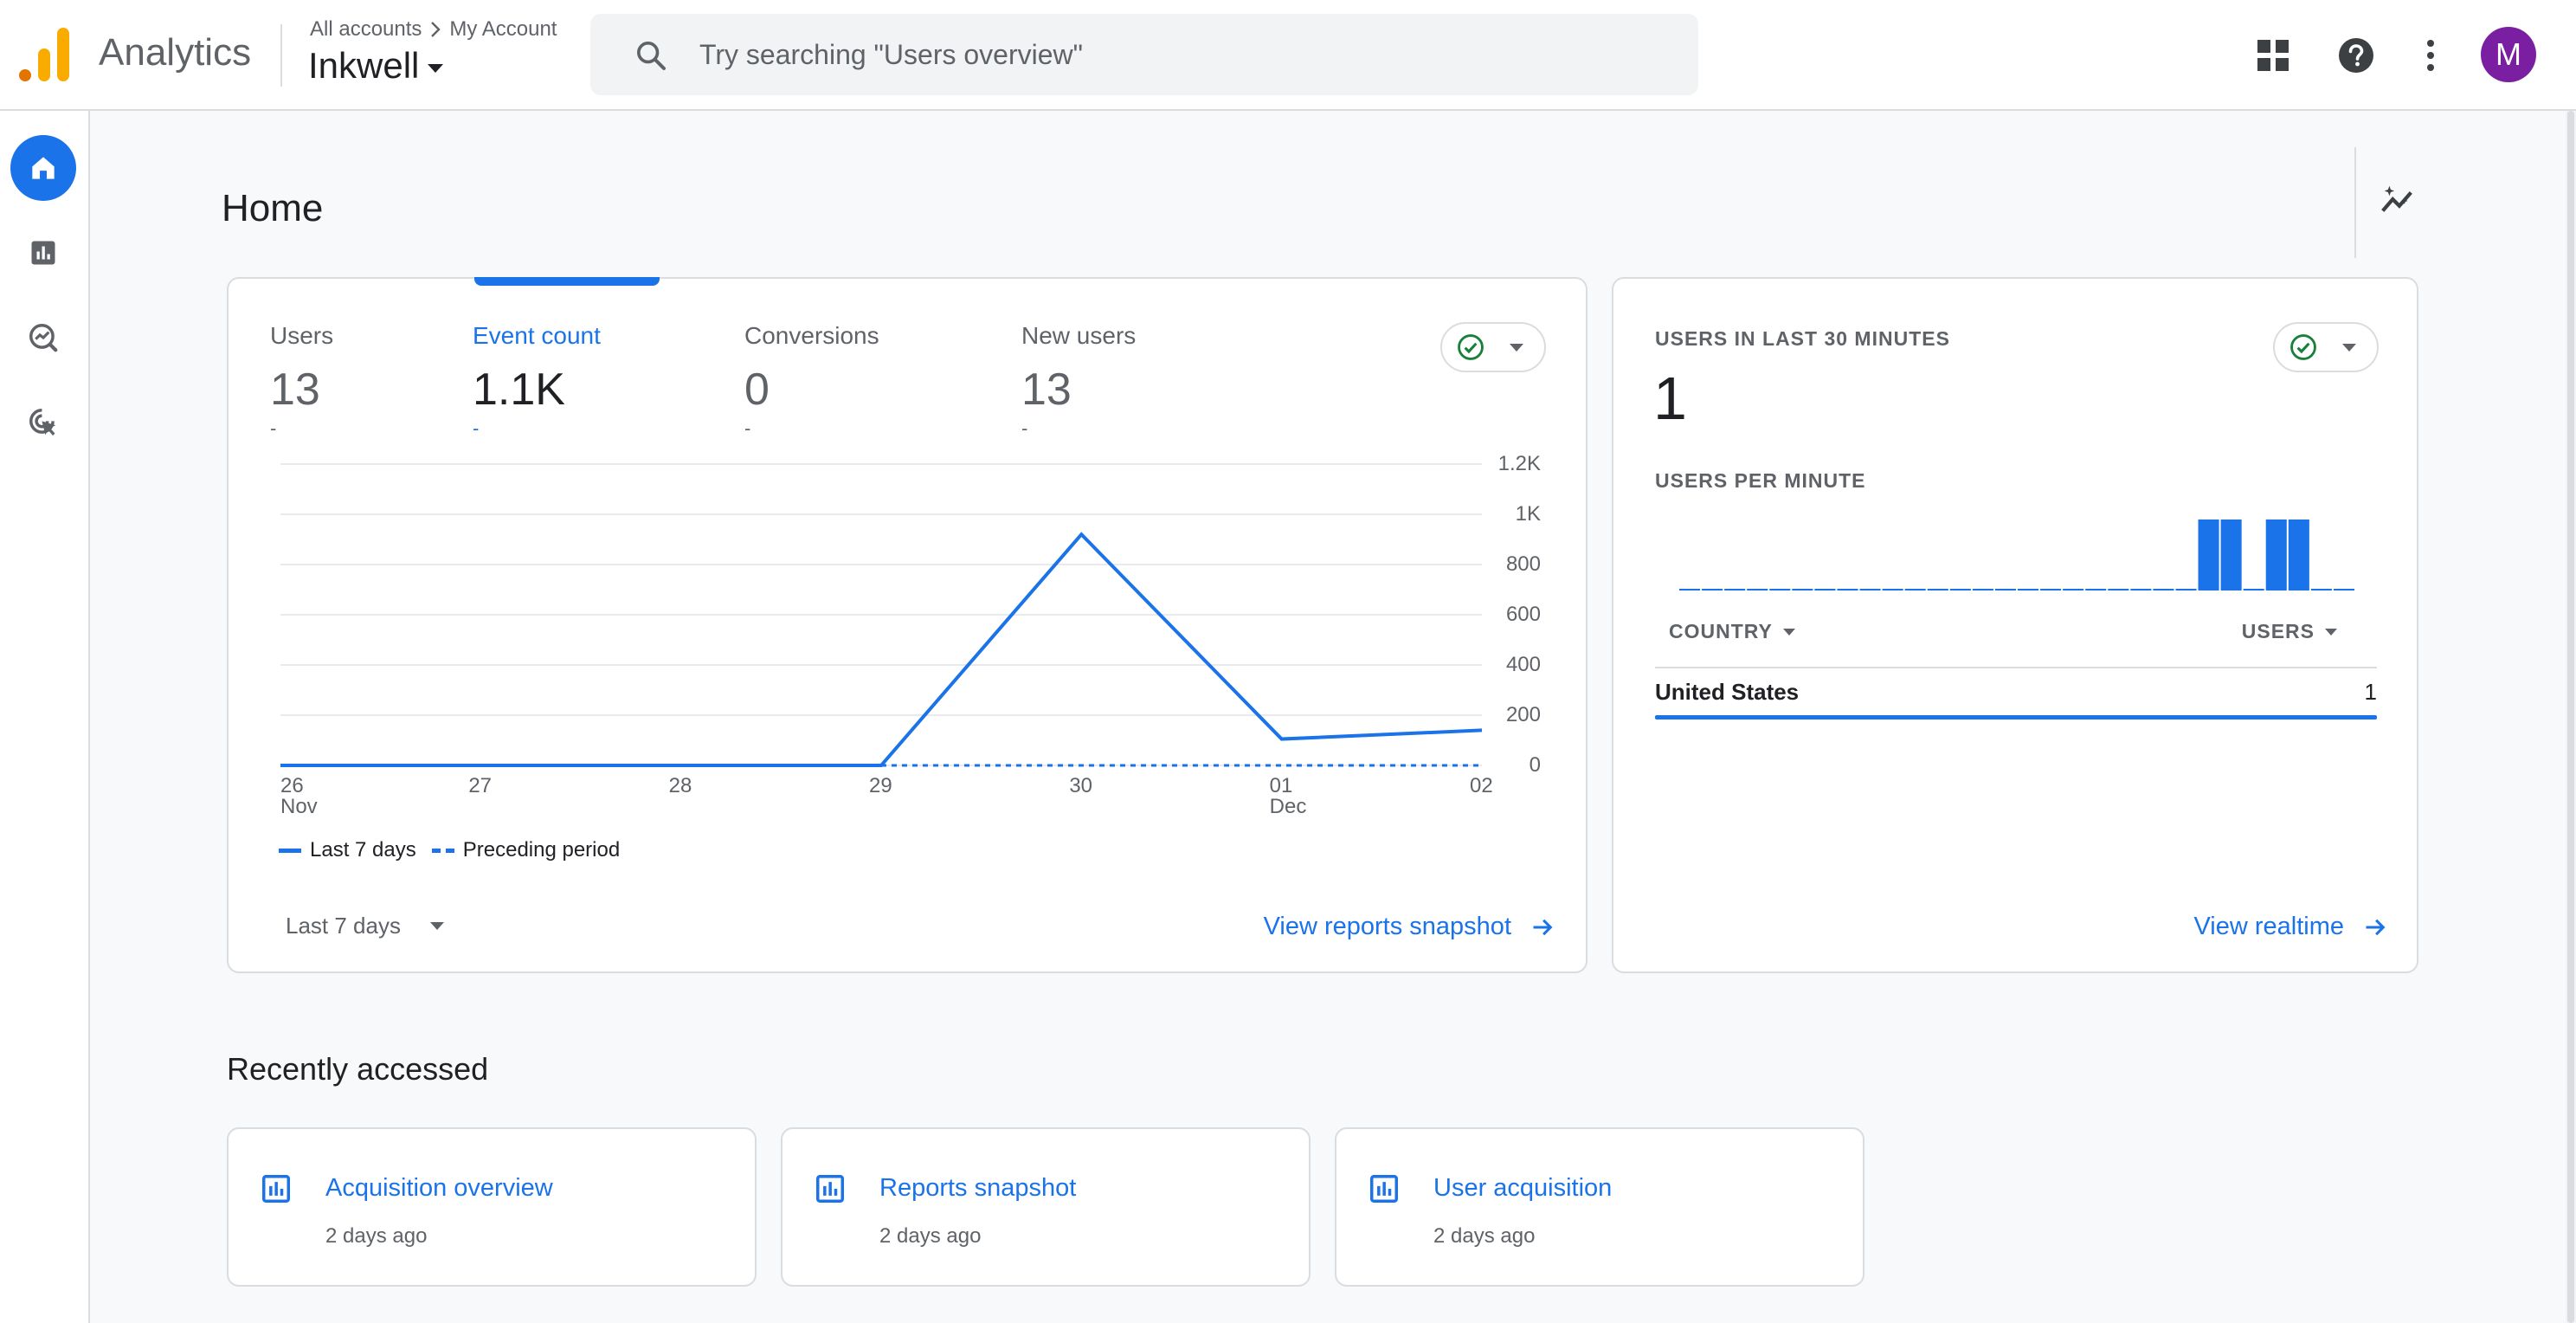  I want to click on legend-previous: Preceding period, so click(541, 850).